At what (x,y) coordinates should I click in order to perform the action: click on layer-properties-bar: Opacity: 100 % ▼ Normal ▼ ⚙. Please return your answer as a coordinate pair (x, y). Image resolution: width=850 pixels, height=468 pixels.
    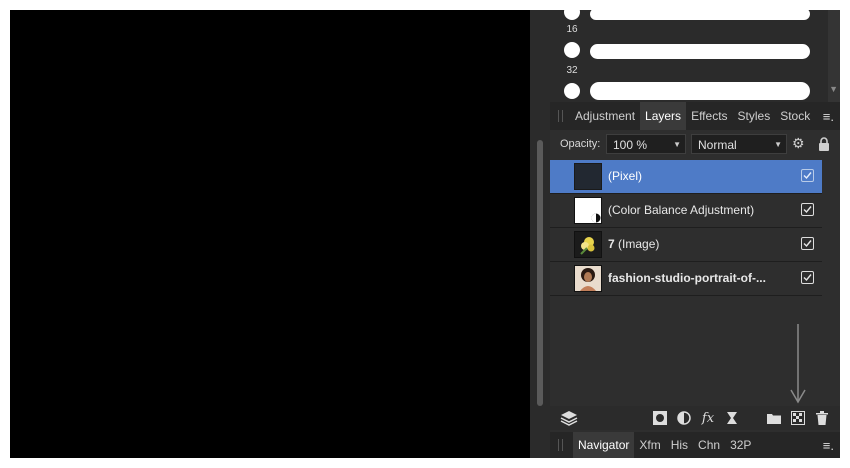
    Looking at the image, I should click on (695, 144).